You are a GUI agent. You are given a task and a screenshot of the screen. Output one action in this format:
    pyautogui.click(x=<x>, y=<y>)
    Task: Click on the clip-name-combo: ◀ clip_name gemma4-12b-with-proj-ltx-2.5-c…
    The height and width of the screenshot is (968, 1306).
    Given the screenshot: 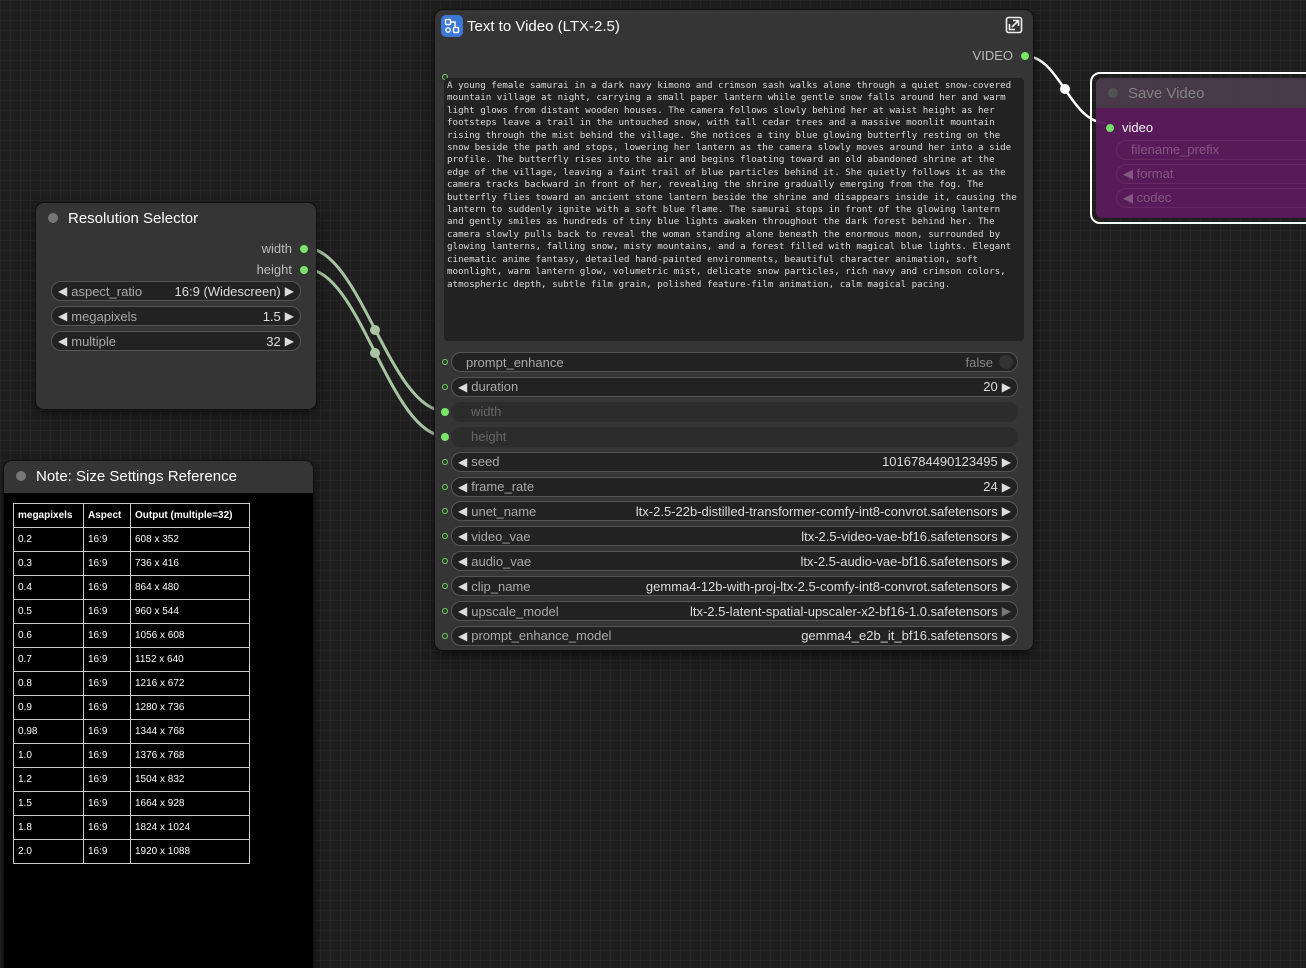 What is the action you would take?
    pyautogui.click(x=734, y=586)
    